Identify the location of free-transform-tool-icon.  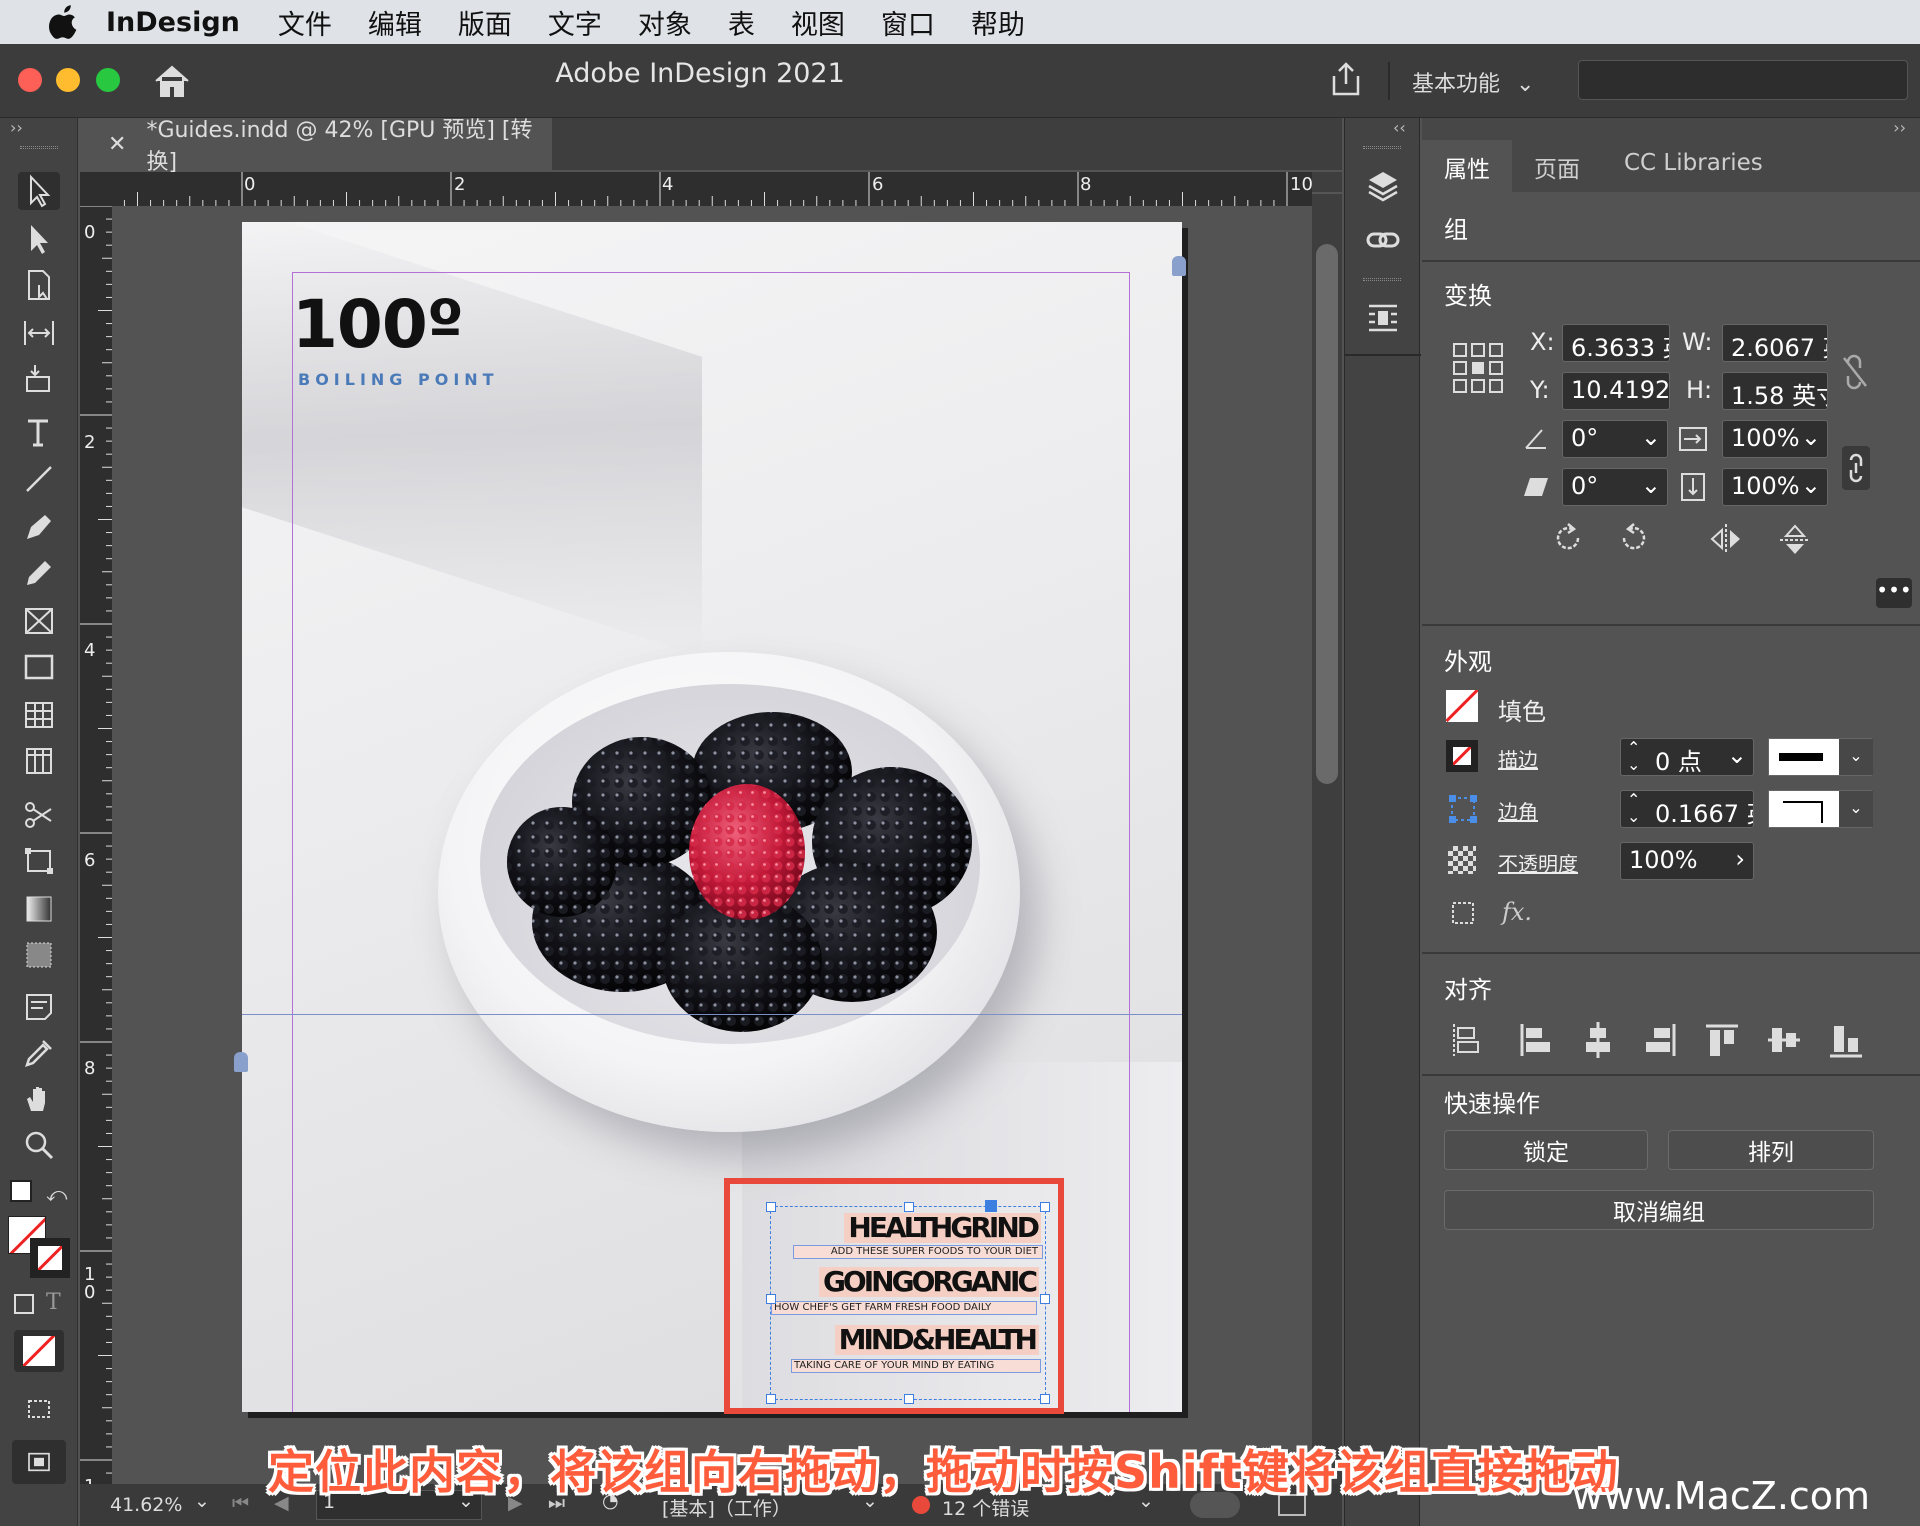
(39, 861).